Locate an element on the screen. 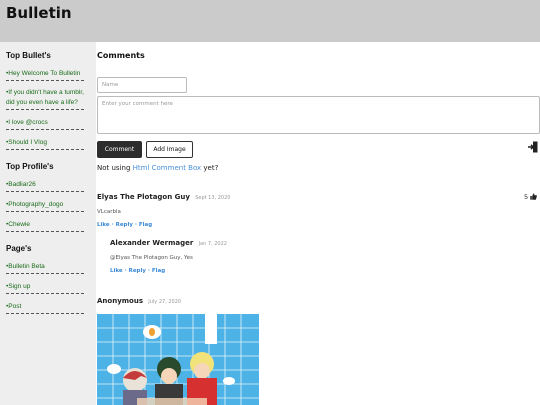 This screenshot has height=405, width=540. sidebar-link-page: •Post is located at coordinates (45, 307).